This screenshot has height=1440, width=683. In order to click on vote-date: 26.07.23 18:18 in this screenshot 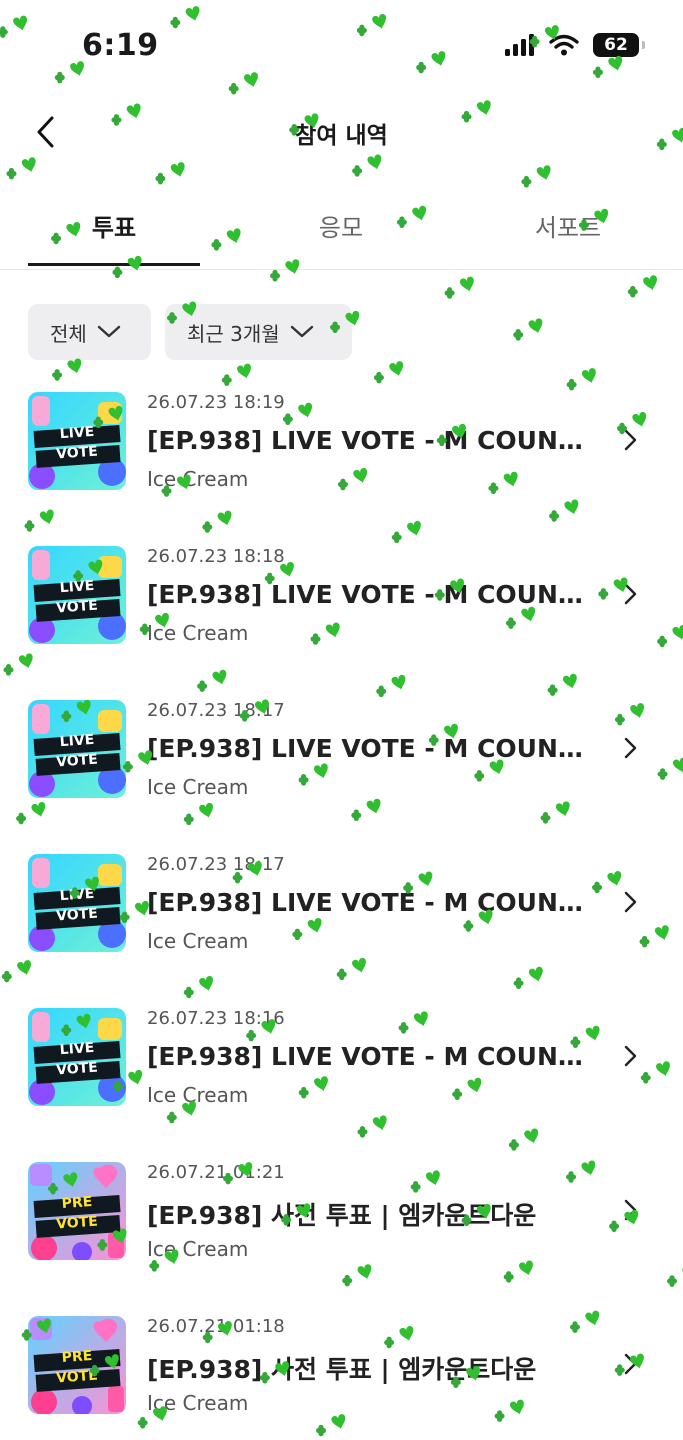, I will do `click(216, 556)`.